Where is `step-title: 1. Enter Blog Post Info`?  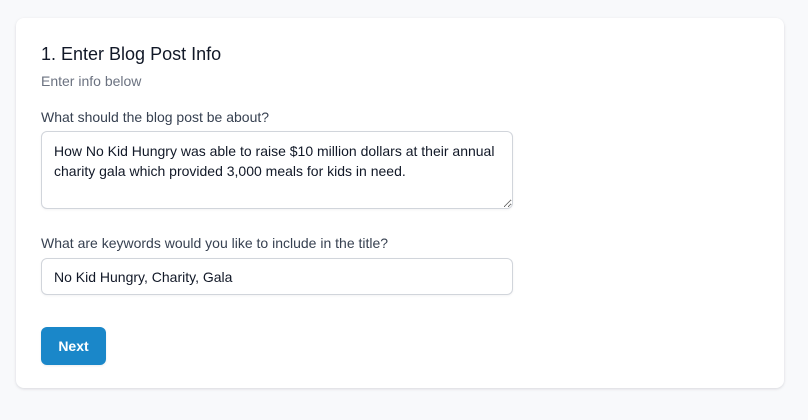 step-title: 1. Enter Blog Post Info is located at coordinates (131, 54).